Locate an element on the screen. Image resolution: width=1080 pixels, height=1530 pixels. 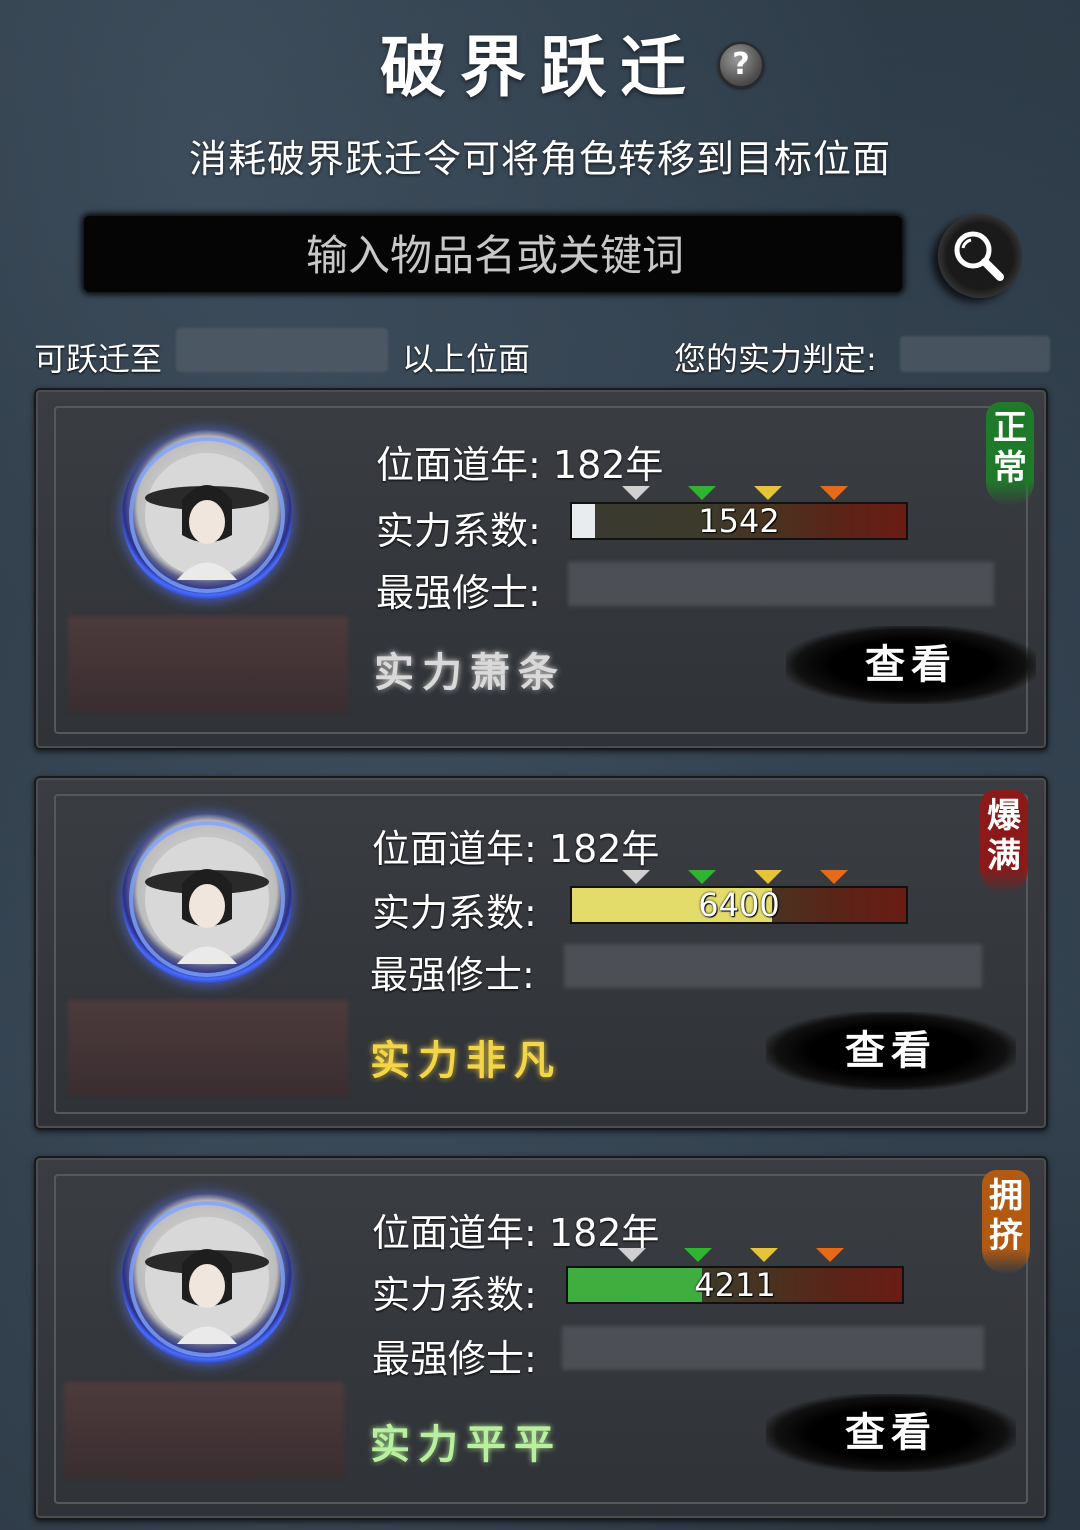
status-badge: 拥挤 is located at coordinates (1006, 1222).